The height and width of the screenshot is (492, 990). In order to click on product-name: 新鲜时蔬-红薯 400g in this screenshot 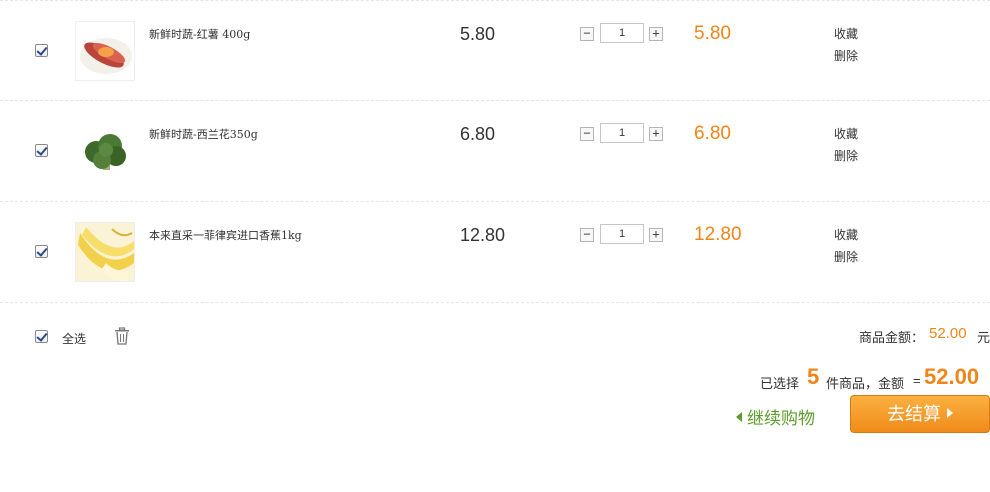, I will do `click(199, 34)`.